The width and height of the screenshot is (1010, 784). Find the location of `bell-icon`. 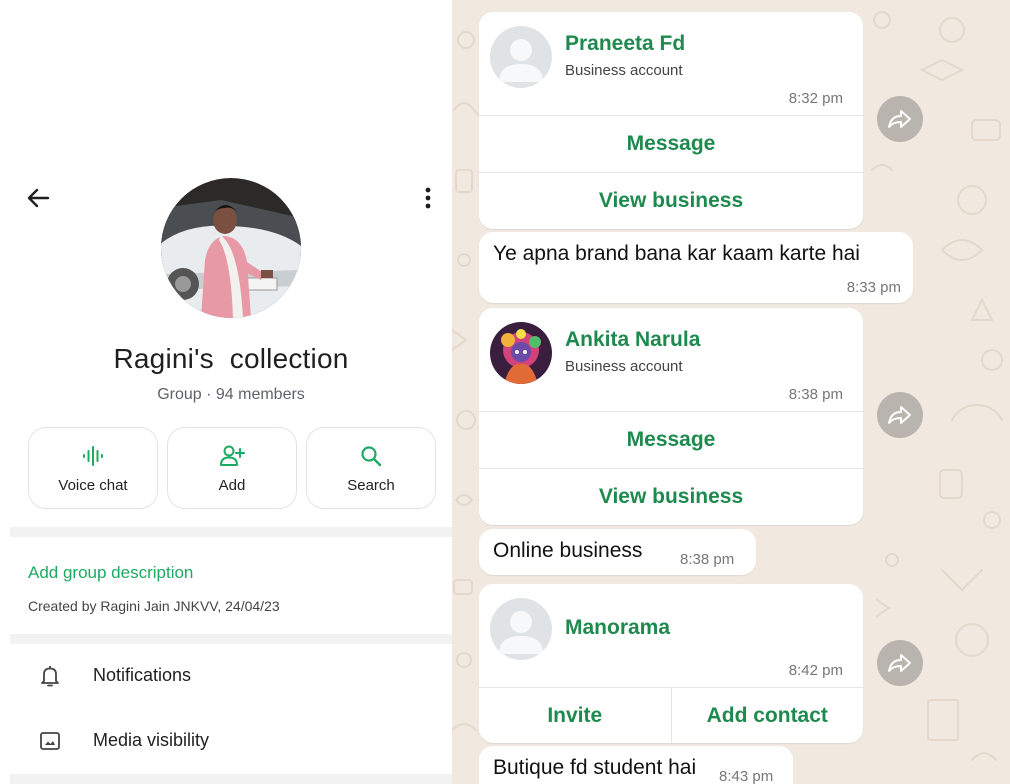

bell-icon is located at coordinates (50, 676).